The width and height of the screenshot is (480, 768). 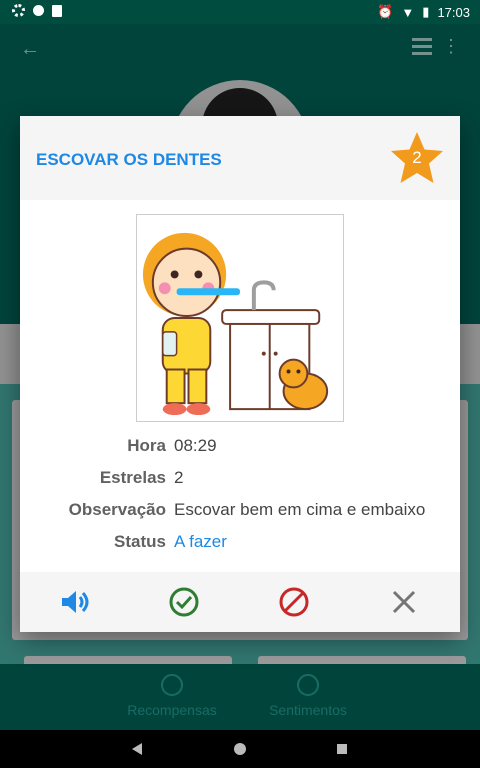 What do you see at coordinates (240, 12) in the screenshot?
I see `status-bar: ⏰ ▼ ▮ 17:03` at bounding box center [240, 12].